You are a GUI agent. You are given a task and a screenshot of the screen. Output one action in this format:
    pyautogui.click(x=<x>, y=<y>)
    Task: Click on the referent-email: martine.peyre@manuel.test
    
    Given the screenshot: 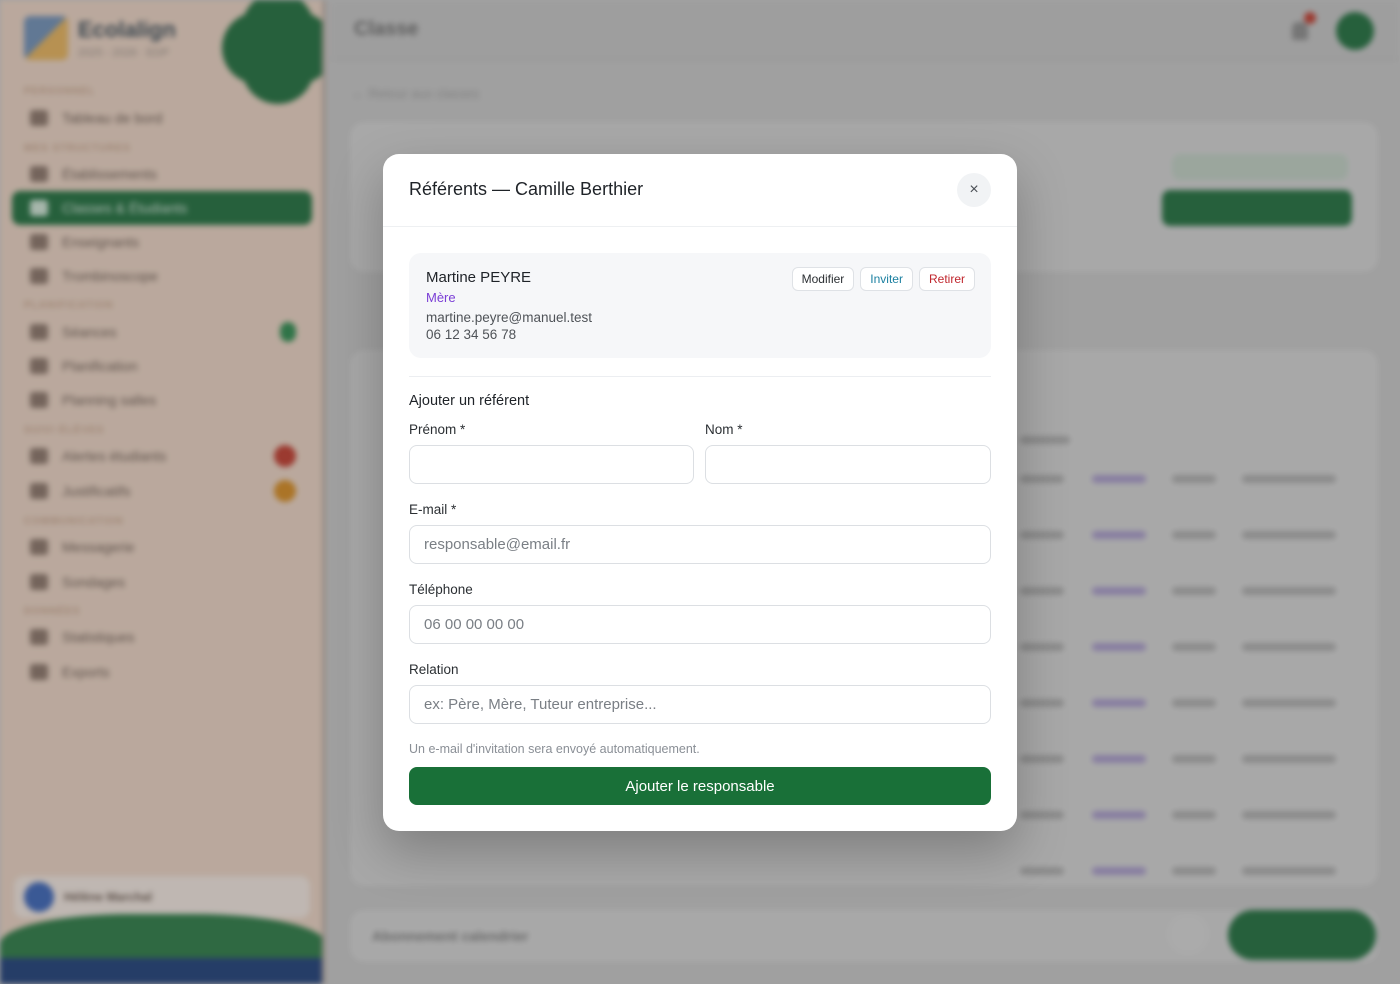 What is the action you would take?
    pyautogui.click(x=509, y=317)
    